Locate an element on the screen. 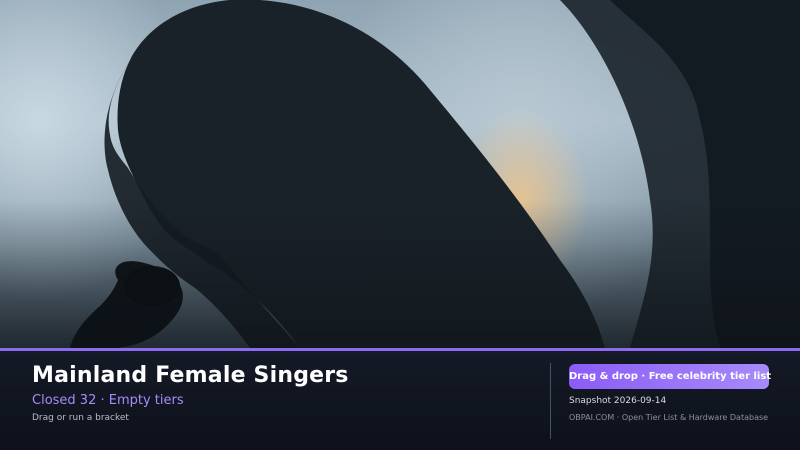 The width and height of the screenshot is (800, 450). page-title: Mainland Female Singers is located at coordinates (190, 375).